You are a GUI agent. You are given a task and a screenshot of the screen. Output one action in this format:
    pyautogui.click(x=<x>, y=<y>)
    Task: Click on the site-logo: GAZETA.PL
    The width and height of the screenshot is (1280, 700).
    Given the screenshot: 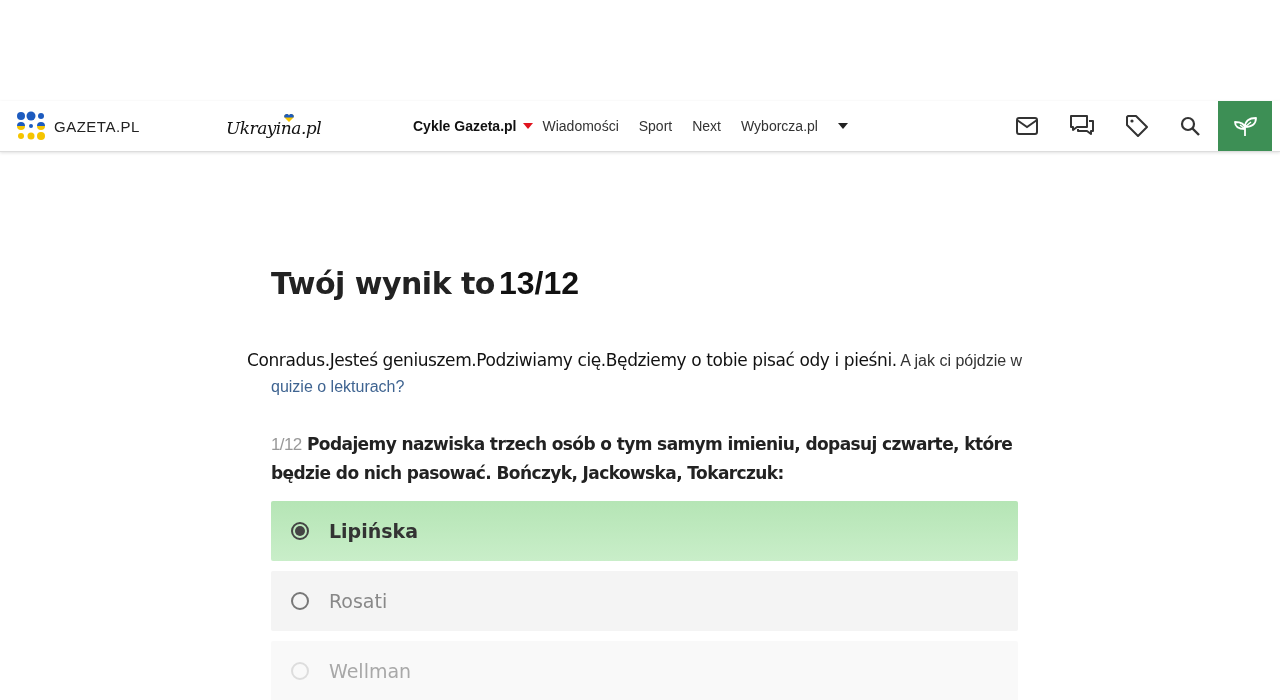 What is the action you would take?
    pyautogui.click(x=97, y=126)
    